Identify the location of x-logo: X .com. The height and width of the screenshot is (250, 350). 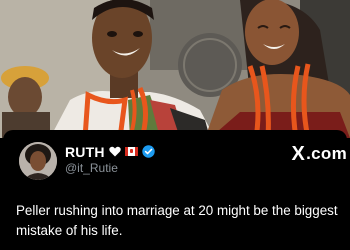
(319, 154).